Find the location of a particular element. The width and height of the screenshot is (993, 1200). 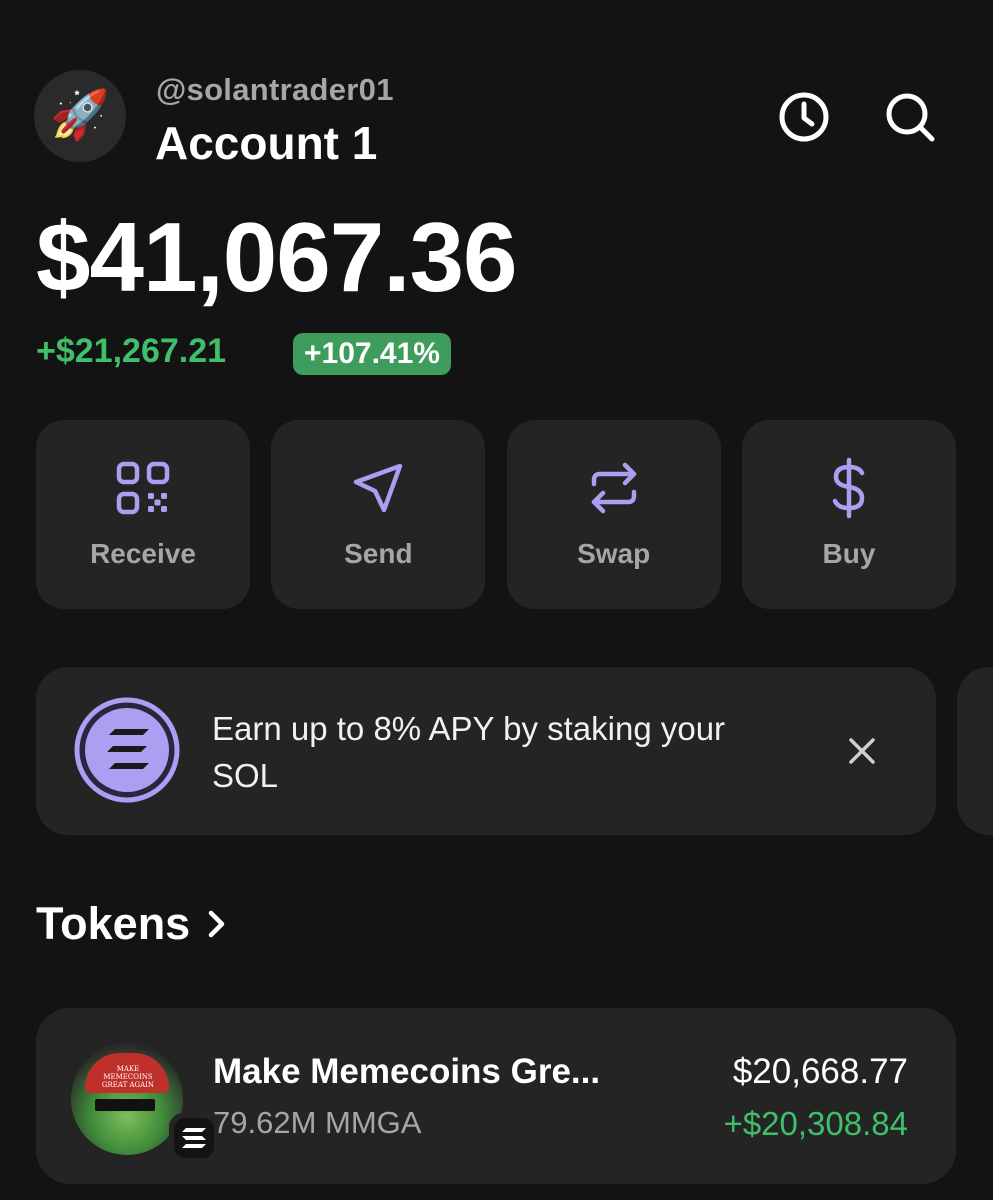

qr-code-icon is located at coordinates (143, 488).